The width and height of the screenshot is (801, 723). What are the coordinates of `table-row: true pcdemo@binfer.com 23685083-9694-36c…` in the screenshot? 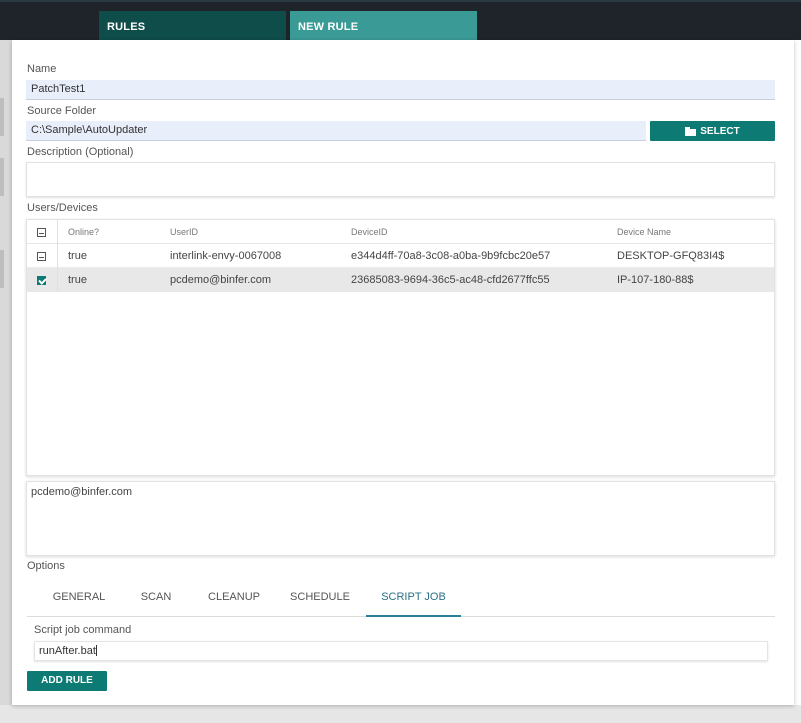 It's located at (400, 280).